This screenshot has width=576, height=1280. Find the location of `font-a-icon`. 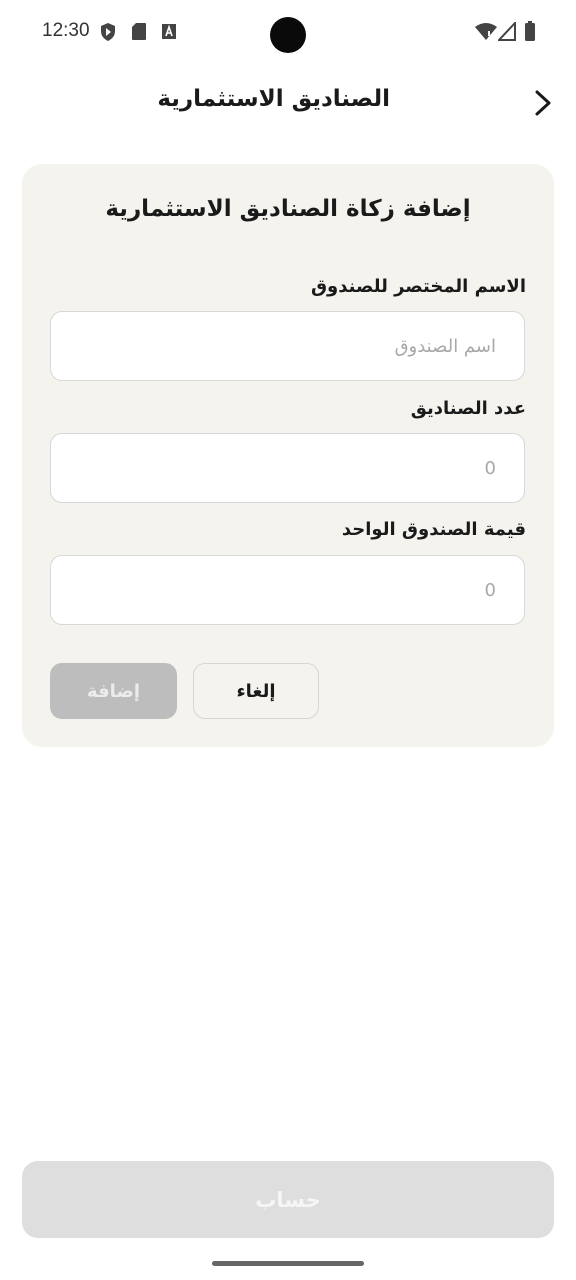

font-a-icon is located at coordinates (169, 33).